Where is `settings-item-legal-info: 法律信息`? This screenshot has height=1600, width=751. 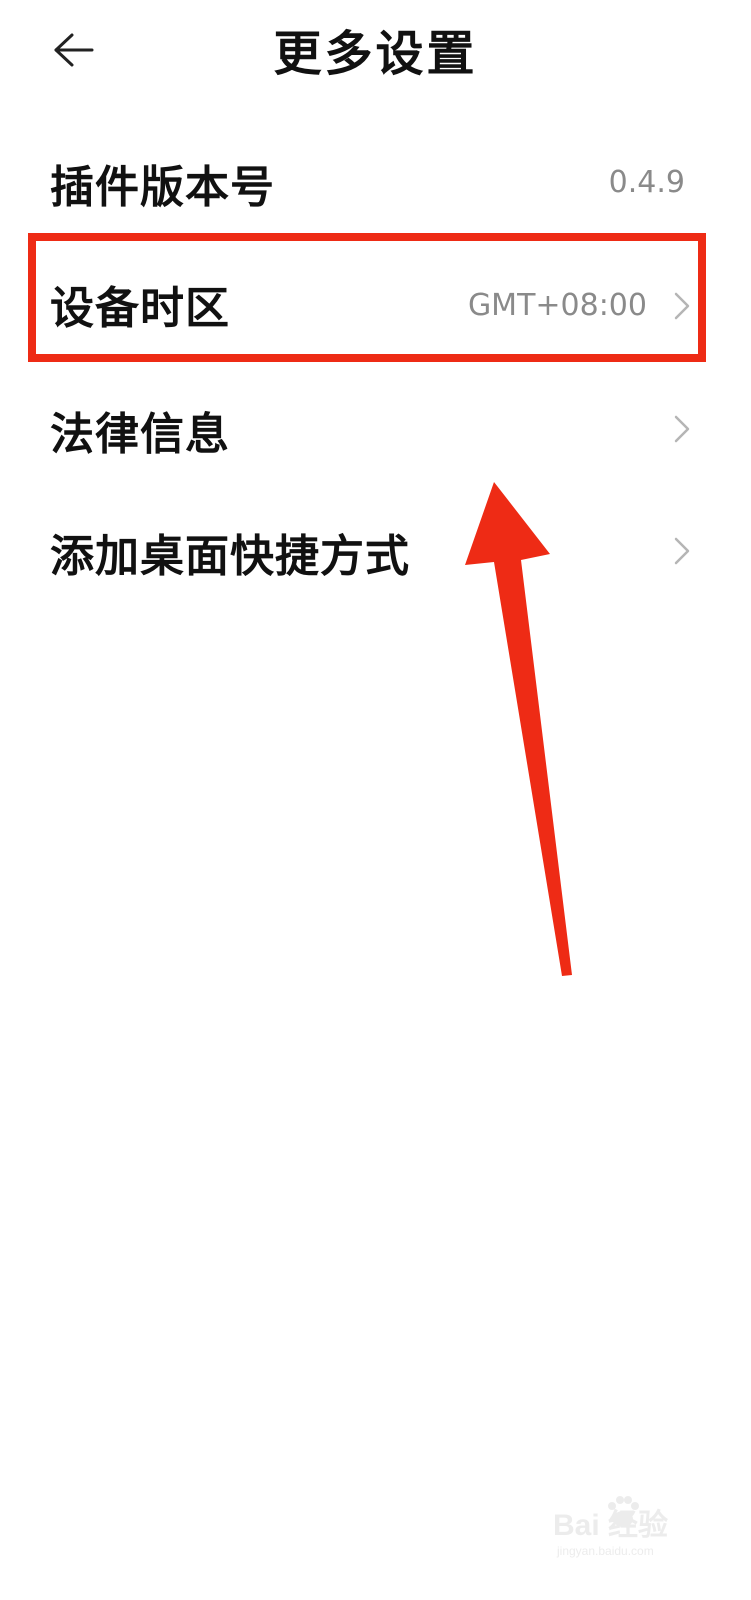 settings-item-legal-info: 法律信息 is located at coordinates (375, 430).